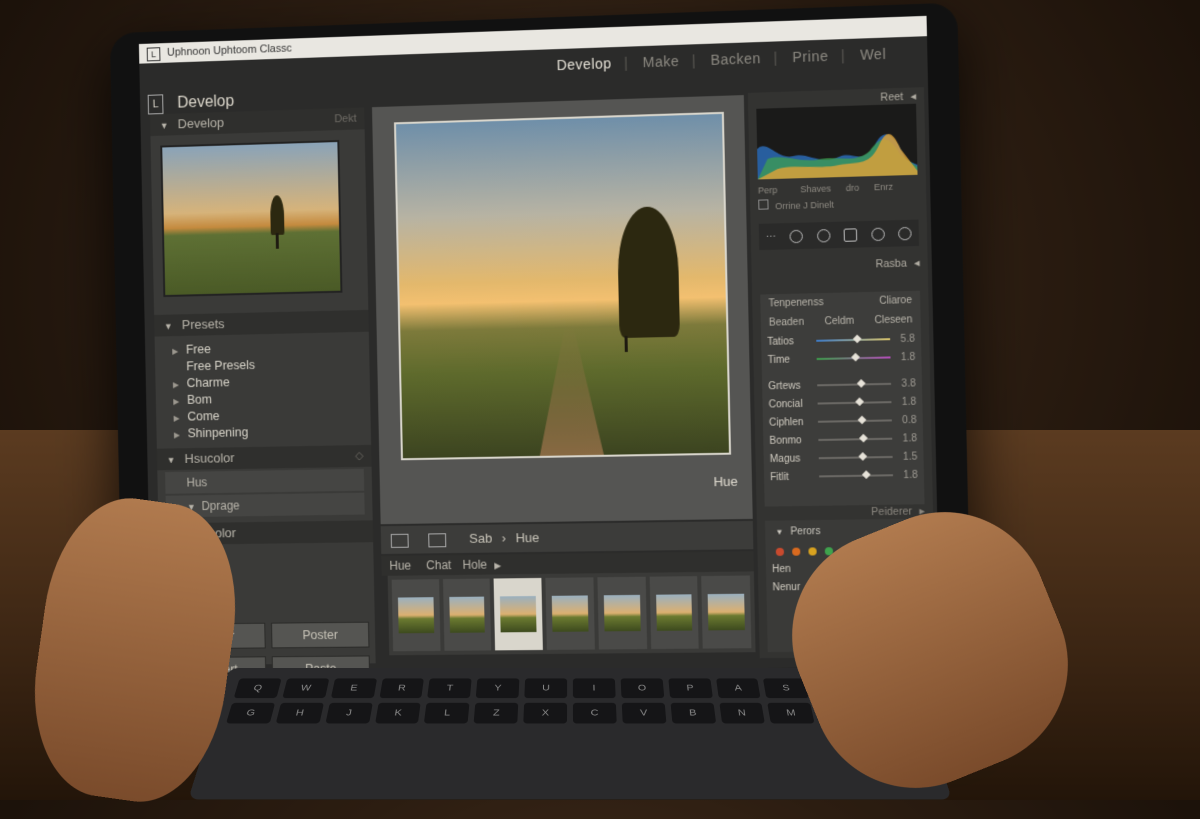 This screenshot has width=1200, height=819. What do you see at coordinates (353, 688) in the screenshot?
I see `keyboard-key: E` at bounding box center [353, 688].